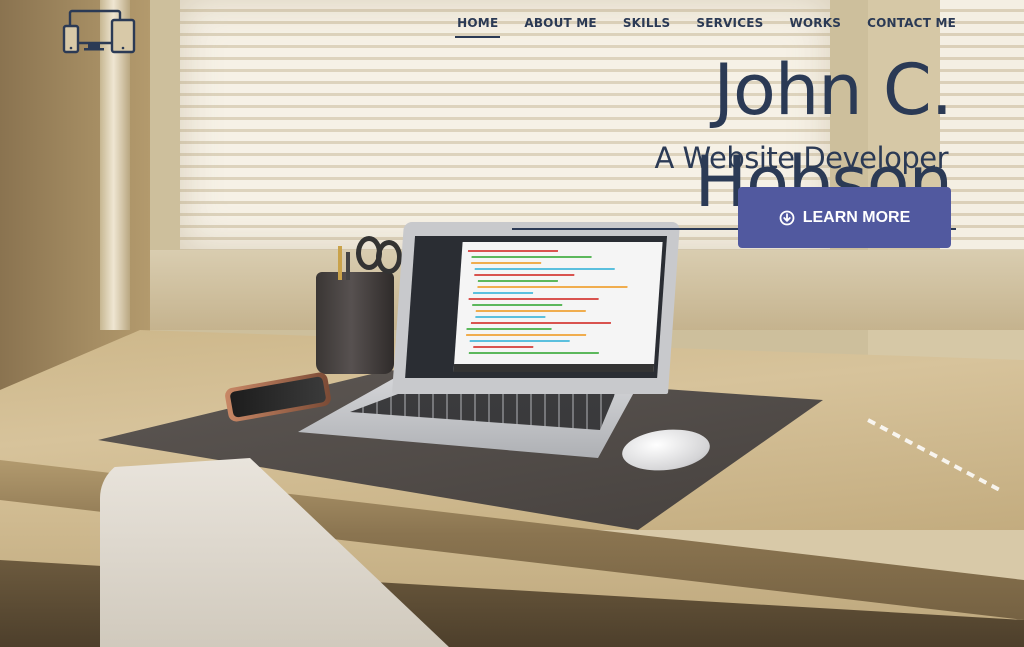 This screenshot has width=1024, height=647. What do you see at coordinates (348, 266) in the screenshot?
I see `pen` at bounding box center [348, 266].